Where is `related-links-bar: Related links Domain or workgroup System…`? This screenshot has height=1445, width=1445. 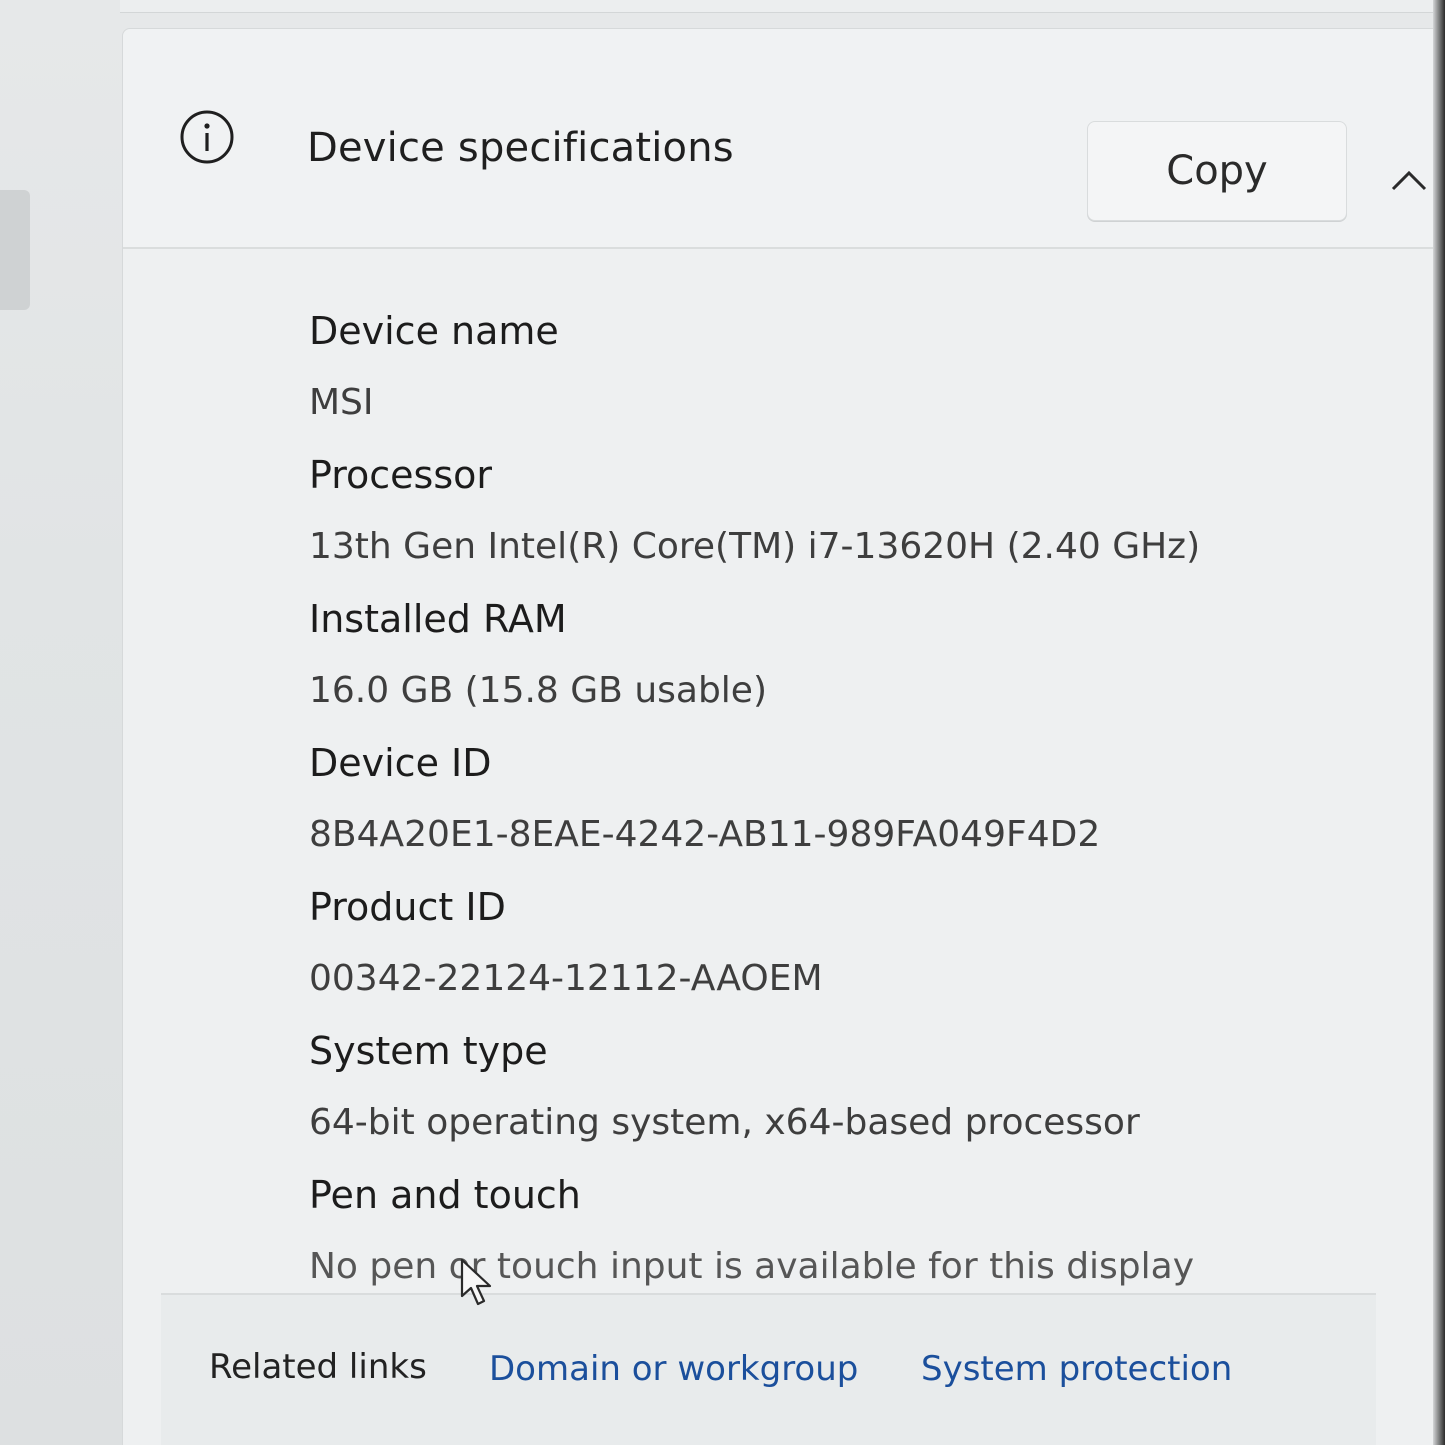
related-links-bar: Related links Domain or workgroup System… is located at coordinates (768, 1369).